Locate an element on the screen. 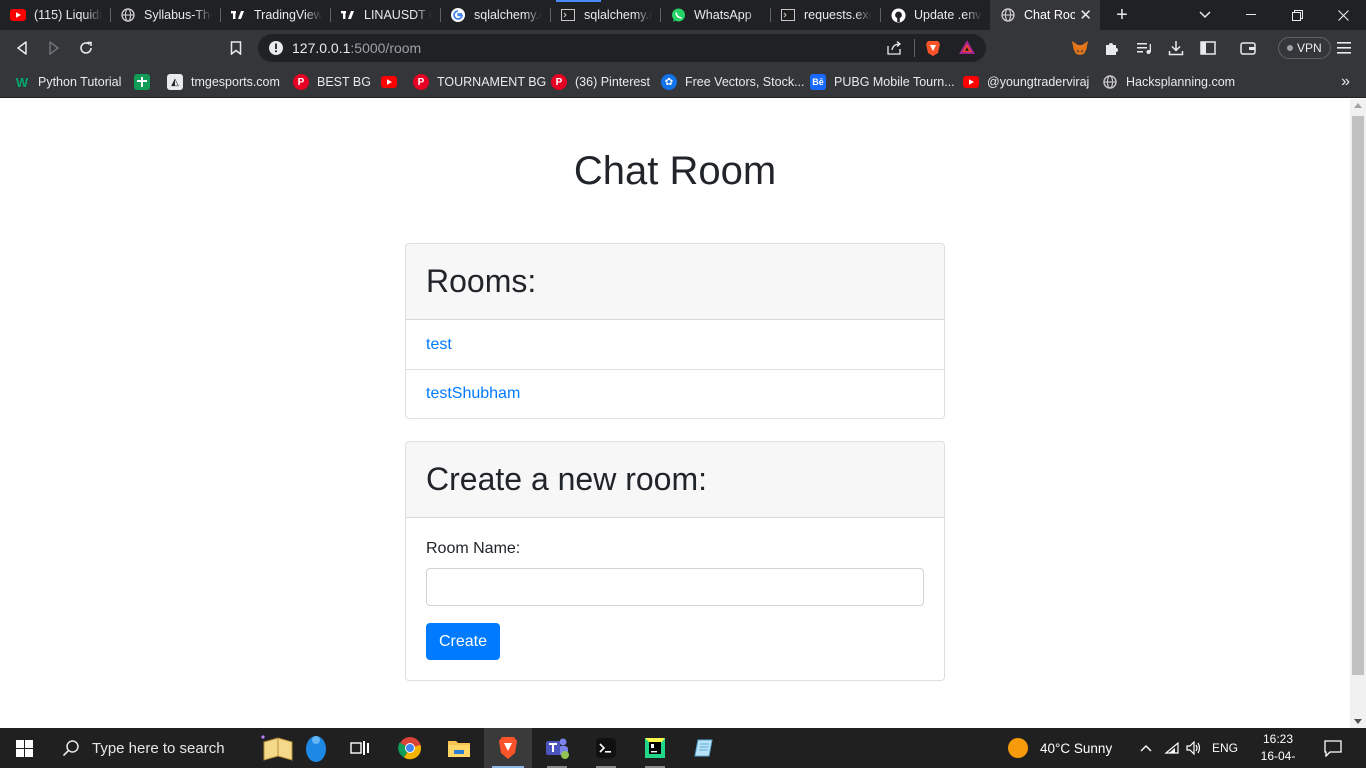 Image resolution: width=1366 pixels, height=768 pixels. tab-search-button is located at coordinates (1205, 15).